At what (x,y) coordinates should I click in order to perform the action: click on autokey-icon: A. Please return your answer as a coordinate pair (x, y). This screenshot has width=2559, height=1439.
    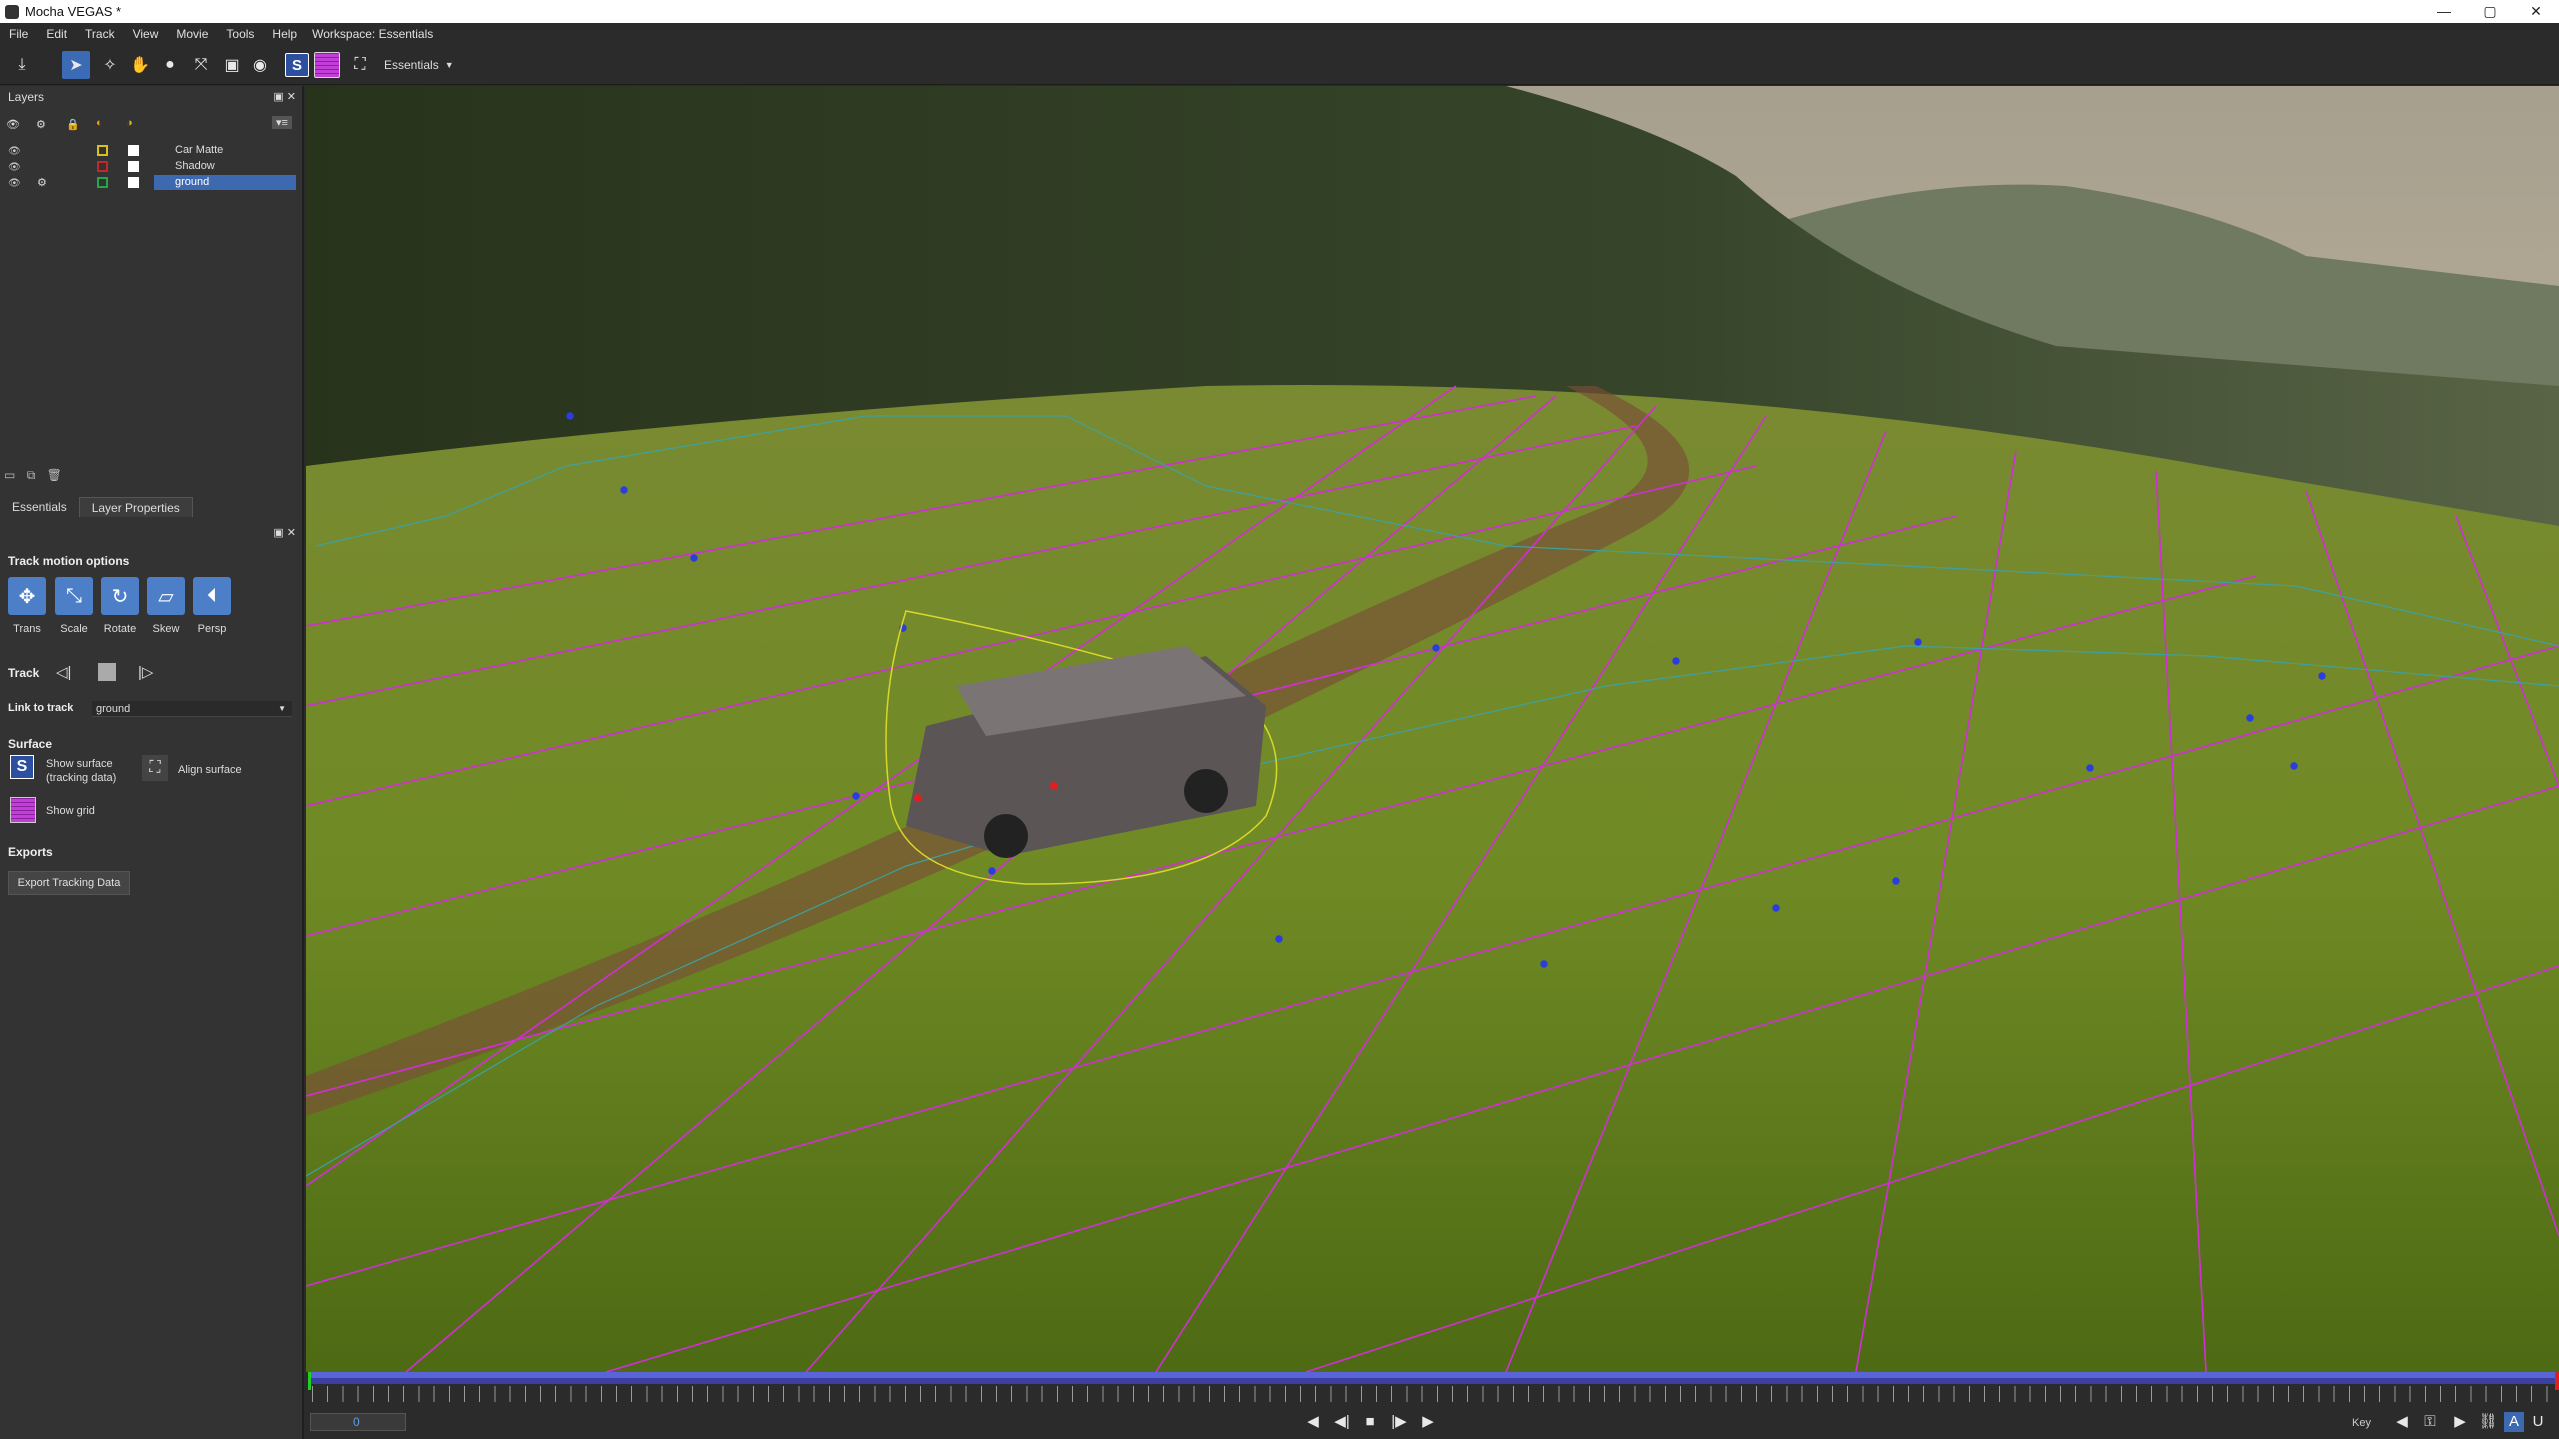
    Looking at the image, I should click on (2514, 1422).